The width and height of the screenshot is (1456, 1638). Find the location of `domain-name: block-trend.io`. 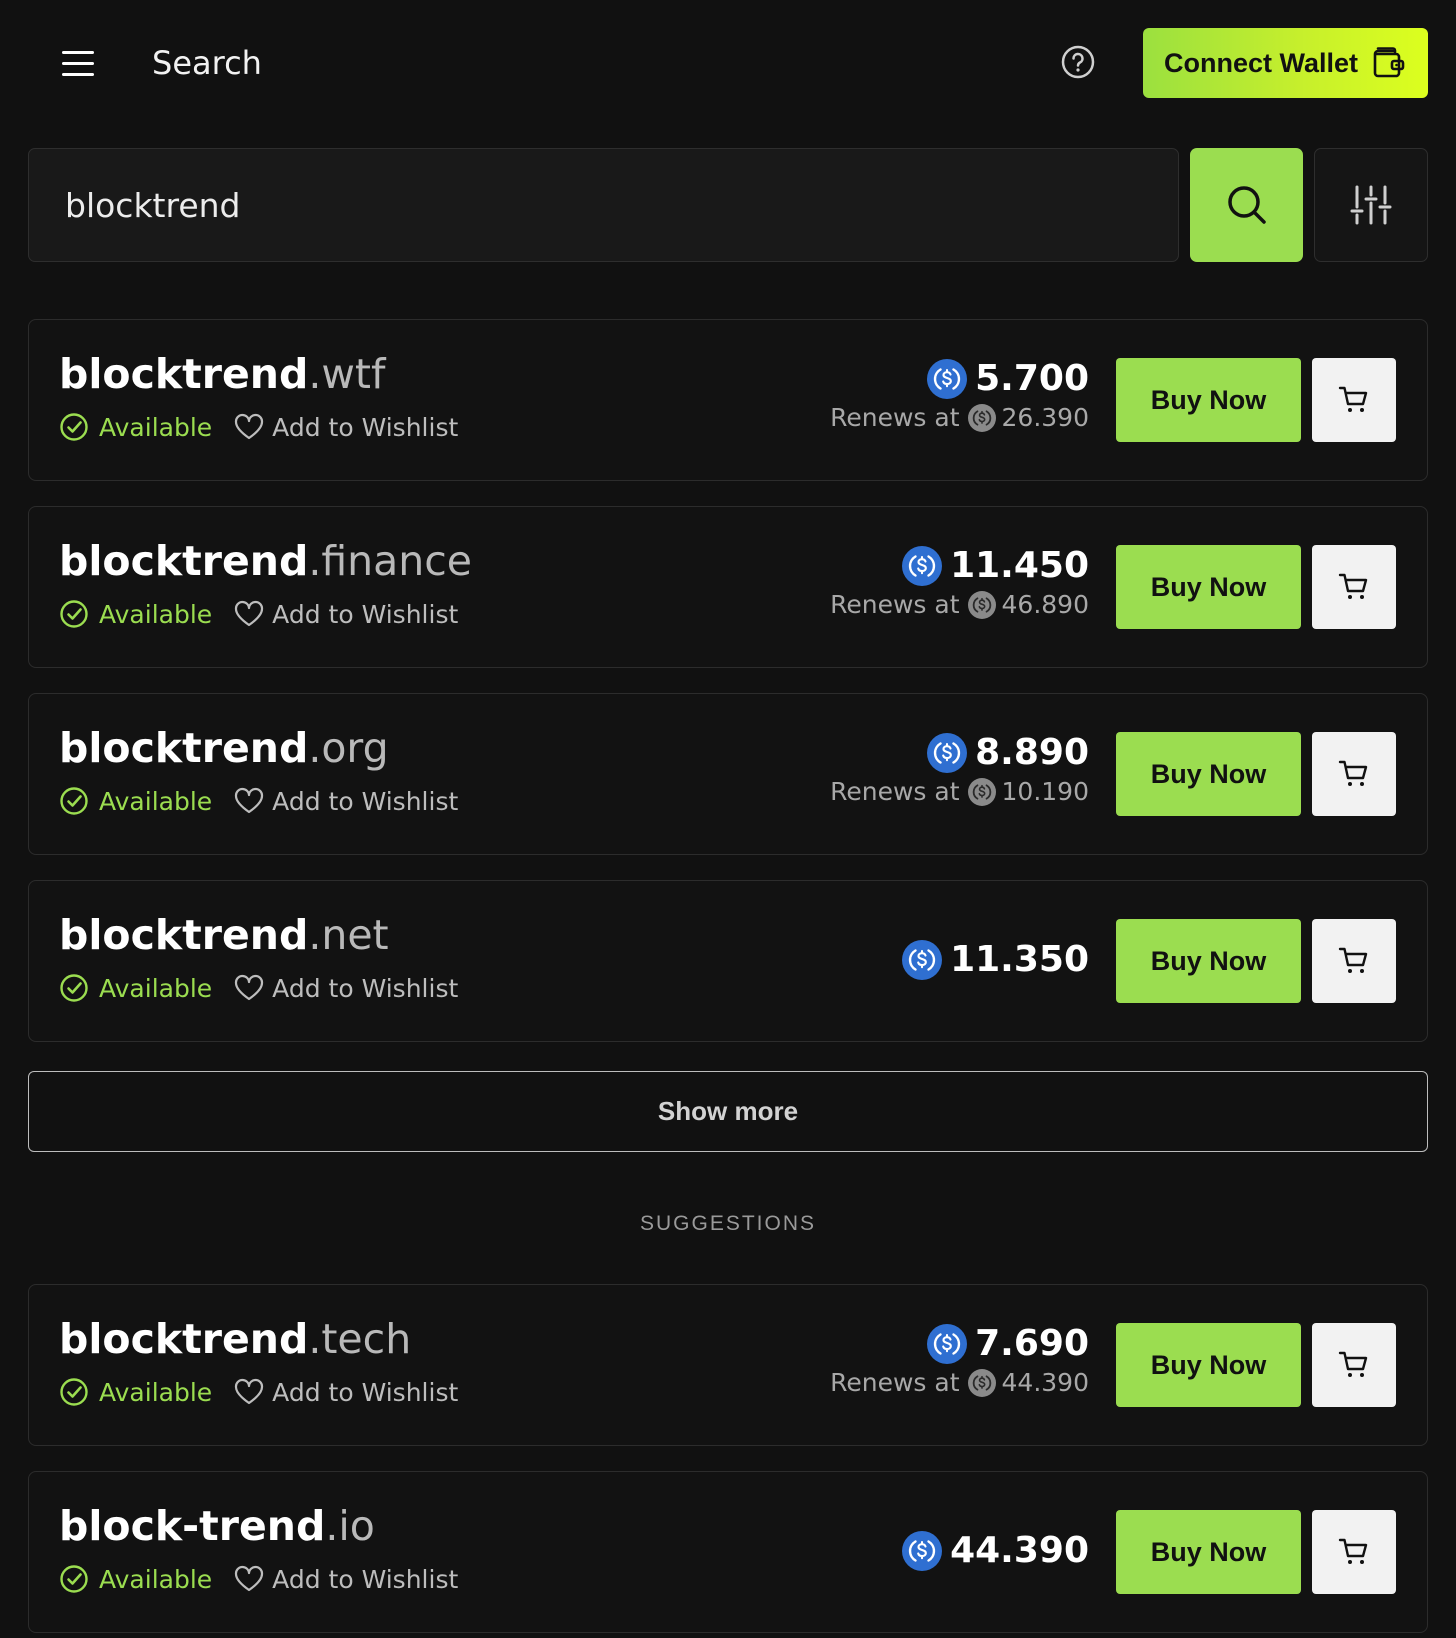

domain-name: block-trend.io is located at coordinates (217, 1526).